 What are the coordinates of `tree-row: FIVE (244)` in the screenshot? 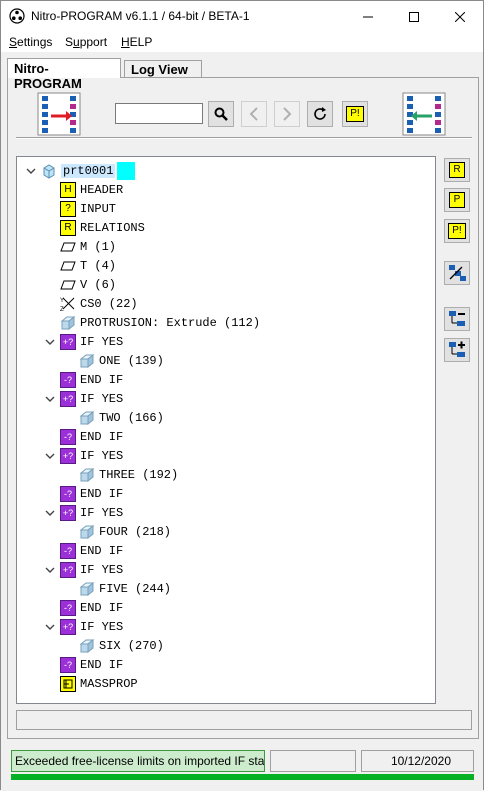 It's located at (125, 588).